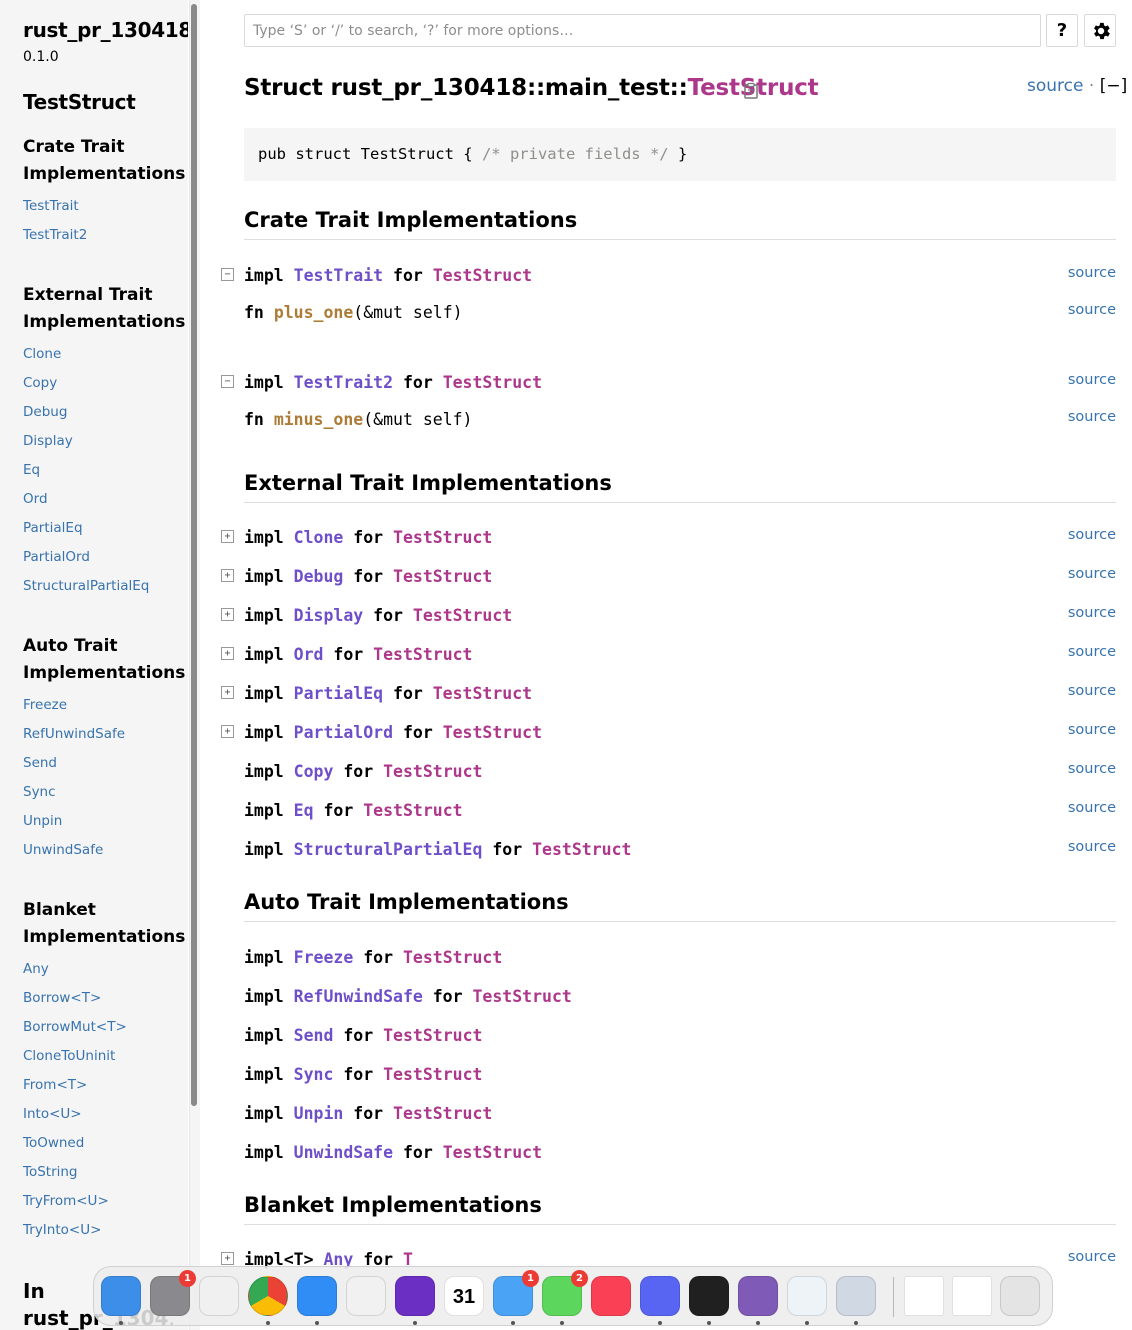  Describe the element at coordinates (104, 924) in the screenshot. I see `sidebar-section-heading: Blanket Implementations` at that location.